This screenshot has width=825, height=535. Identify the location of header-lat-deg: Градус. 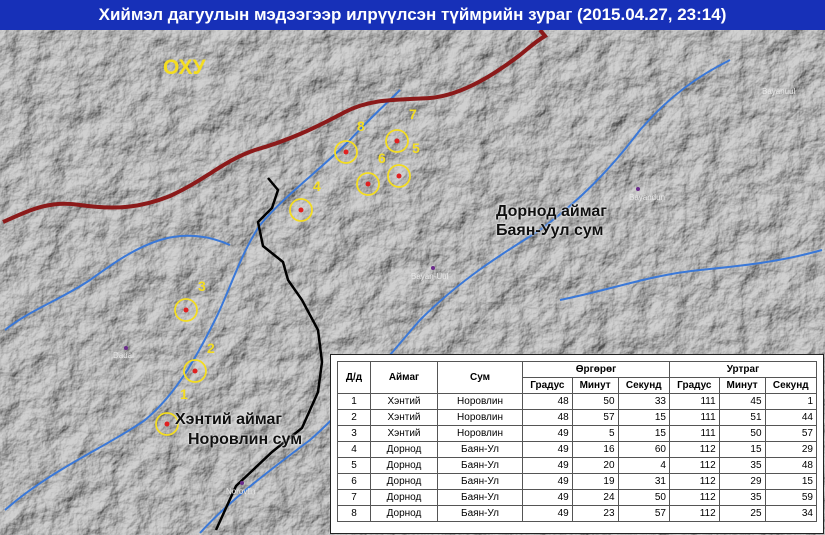
(547, 385).